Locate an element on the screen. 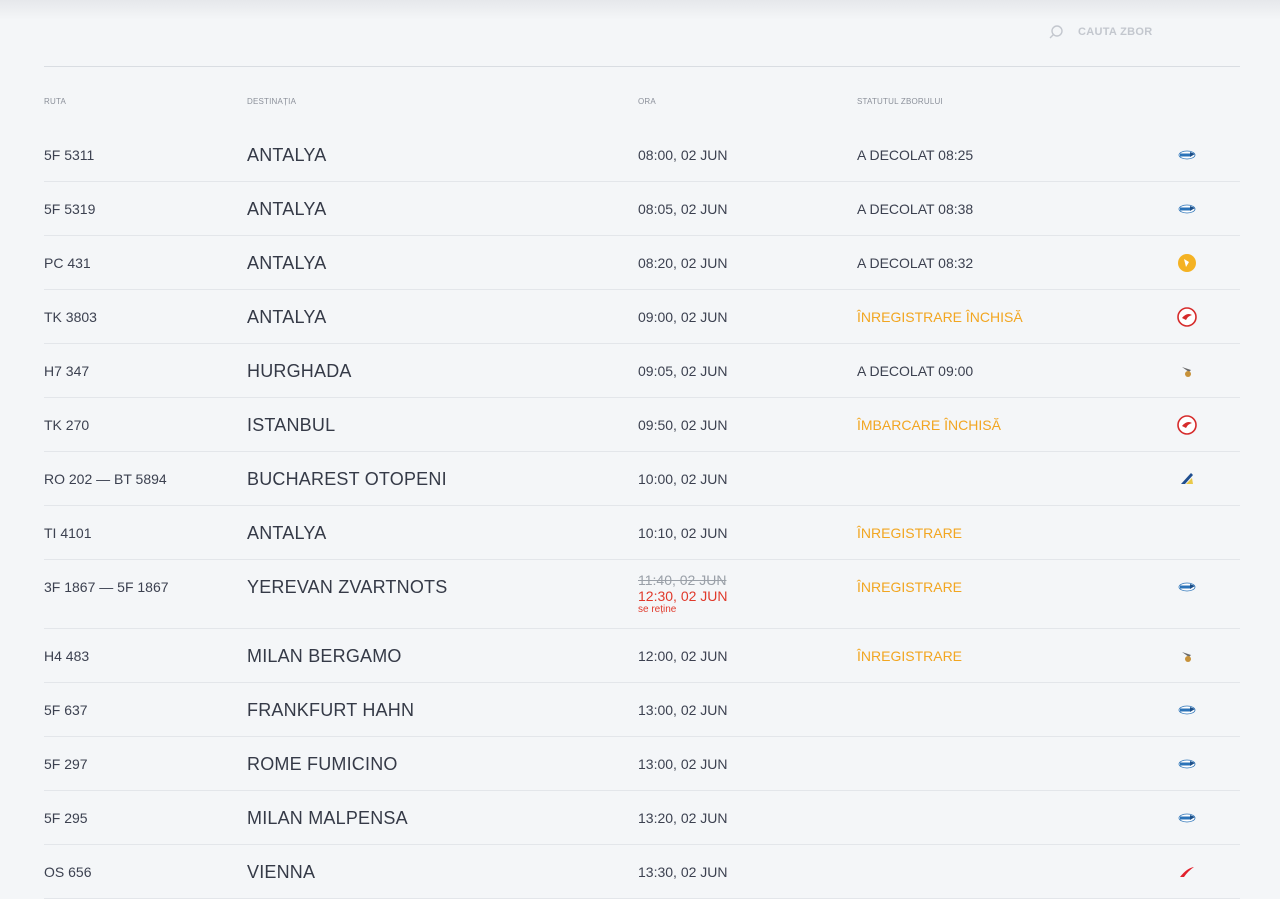 This screenshot has width=1280, height=899. flight-route: H7 347 is located at coordinates (67, 371).